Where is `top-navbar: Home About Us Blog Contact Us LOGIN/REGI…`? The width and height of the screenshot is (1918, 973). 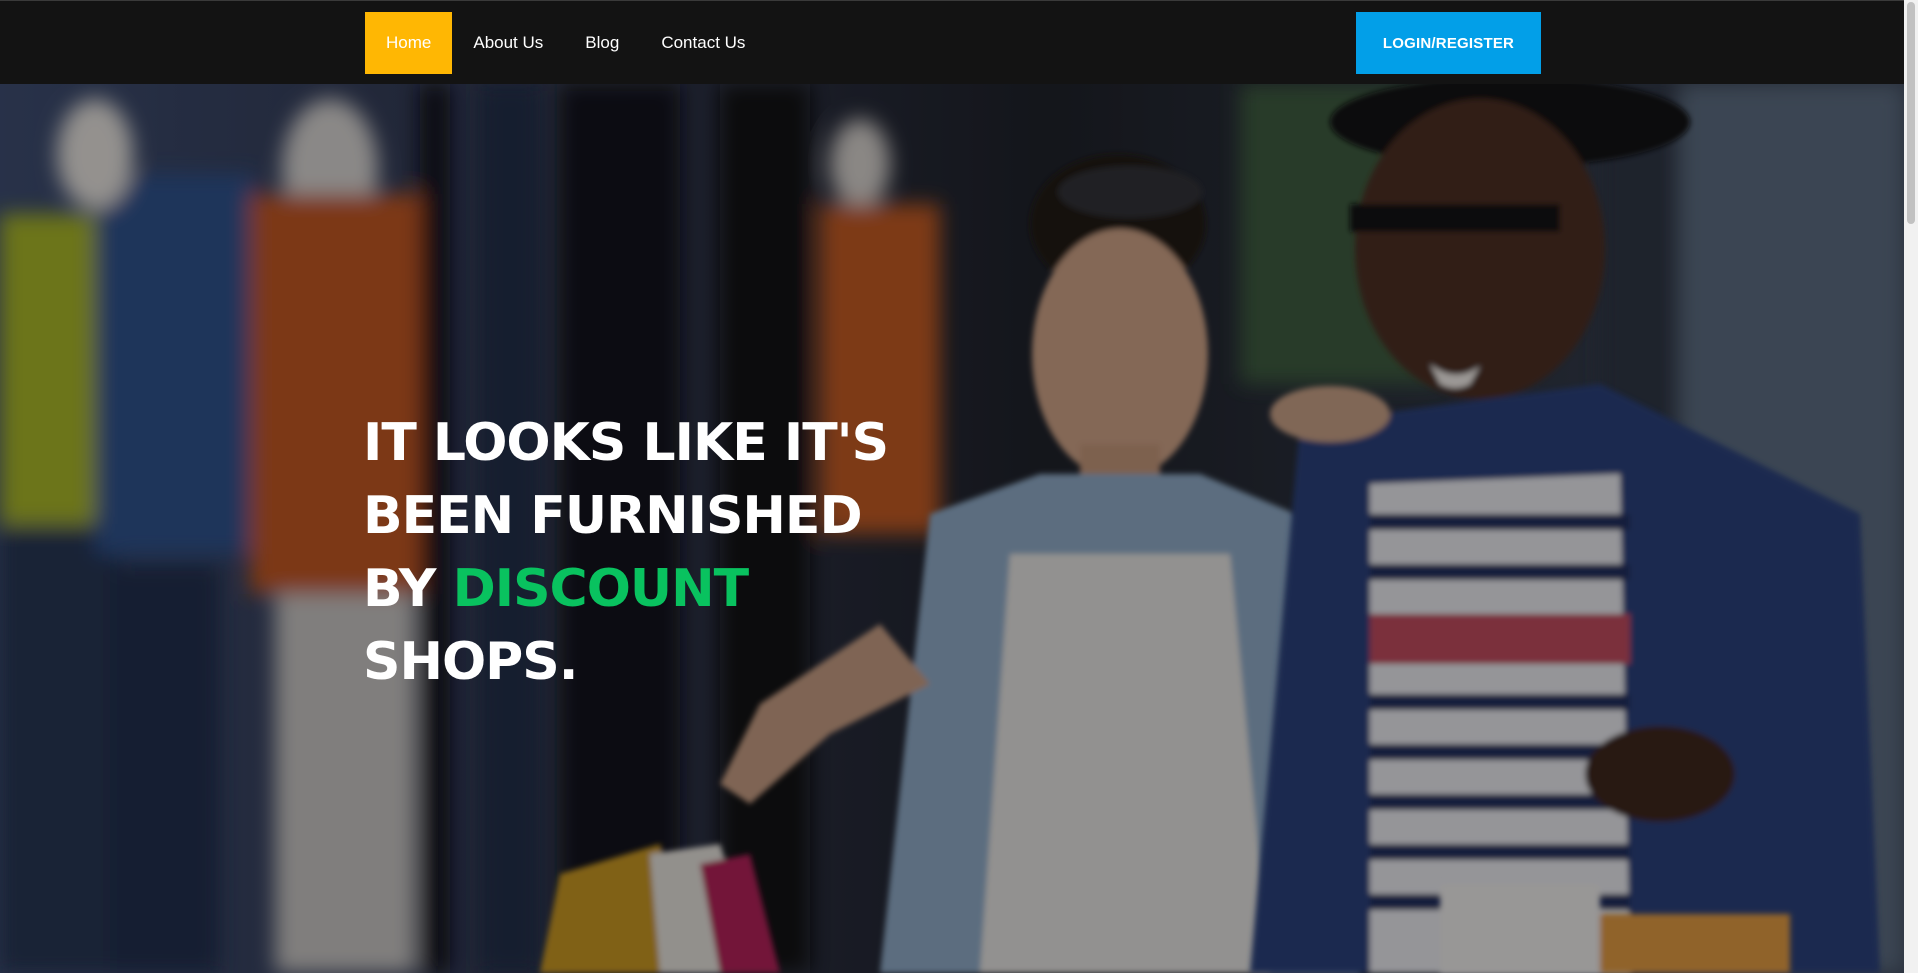
top-navbar: Home About Us Blog Contact Us LOGIN/REGI… is located at coordinates (952, 42).